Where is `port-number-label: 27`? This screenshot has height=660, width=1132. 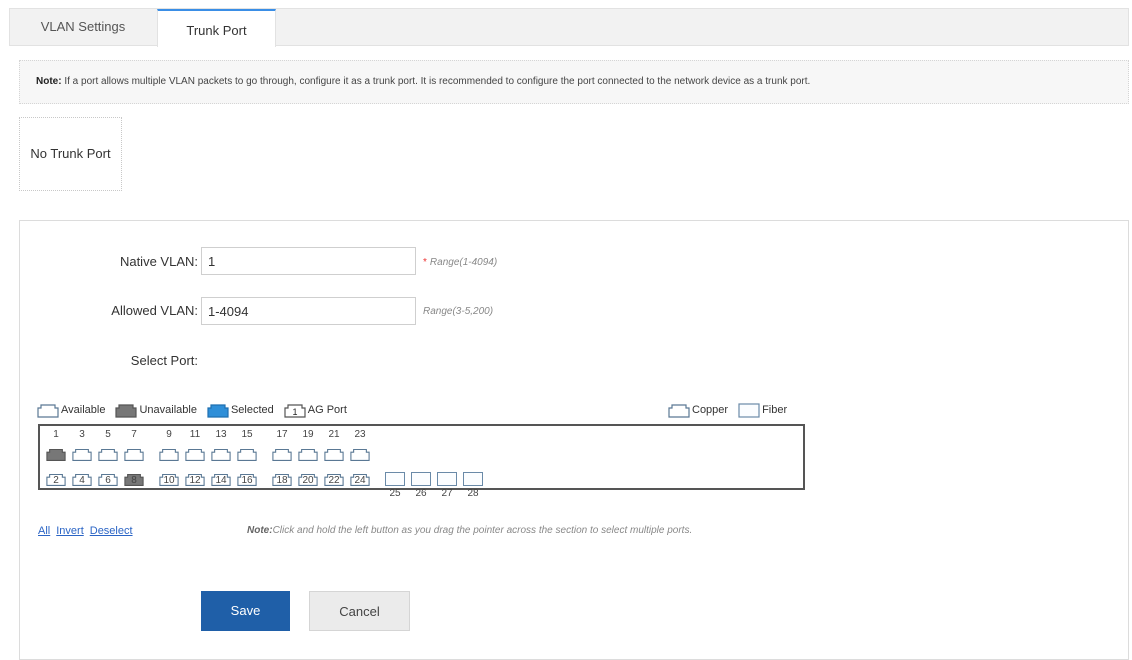 port-number-label: 27 is located at coordinates (447, 493).